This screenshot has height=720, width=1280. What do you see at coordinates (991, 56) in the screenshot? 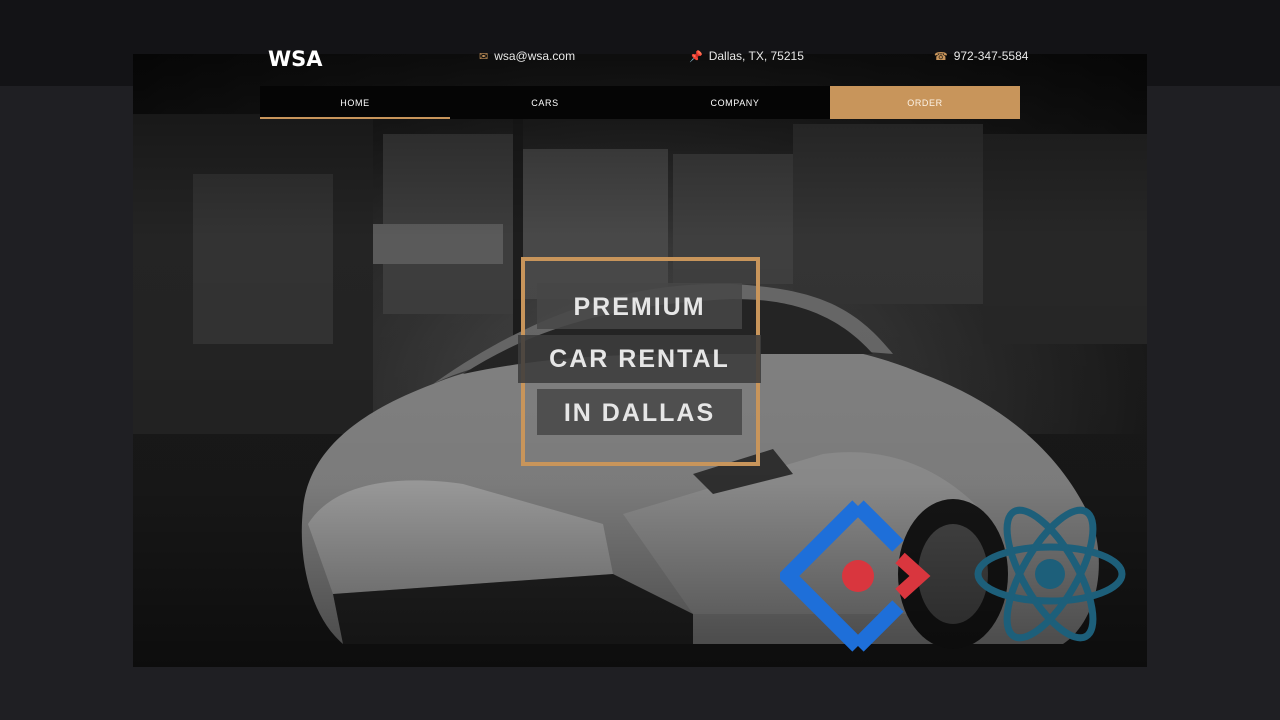
I see `contact-phone-text: 972-347-5584` at bounding box center [991, 56].